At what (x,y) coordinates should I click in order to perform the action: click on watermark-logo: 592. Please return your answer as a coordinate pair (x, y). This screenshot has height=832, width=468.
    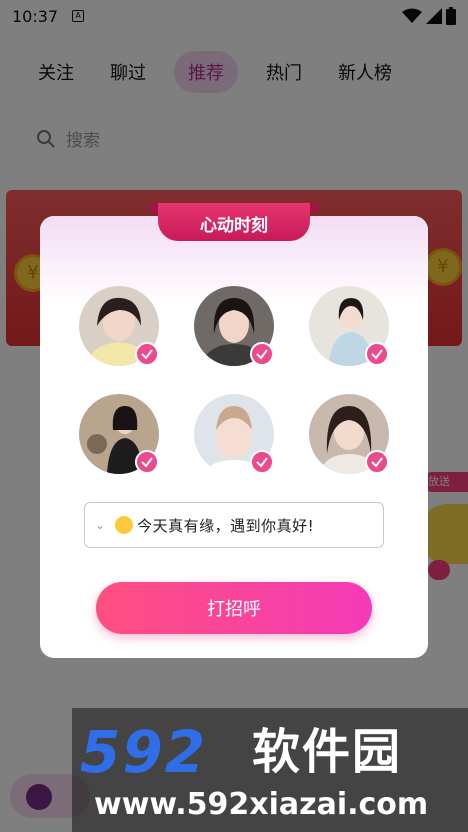
    Looking at the image, I should click on (144, 752).